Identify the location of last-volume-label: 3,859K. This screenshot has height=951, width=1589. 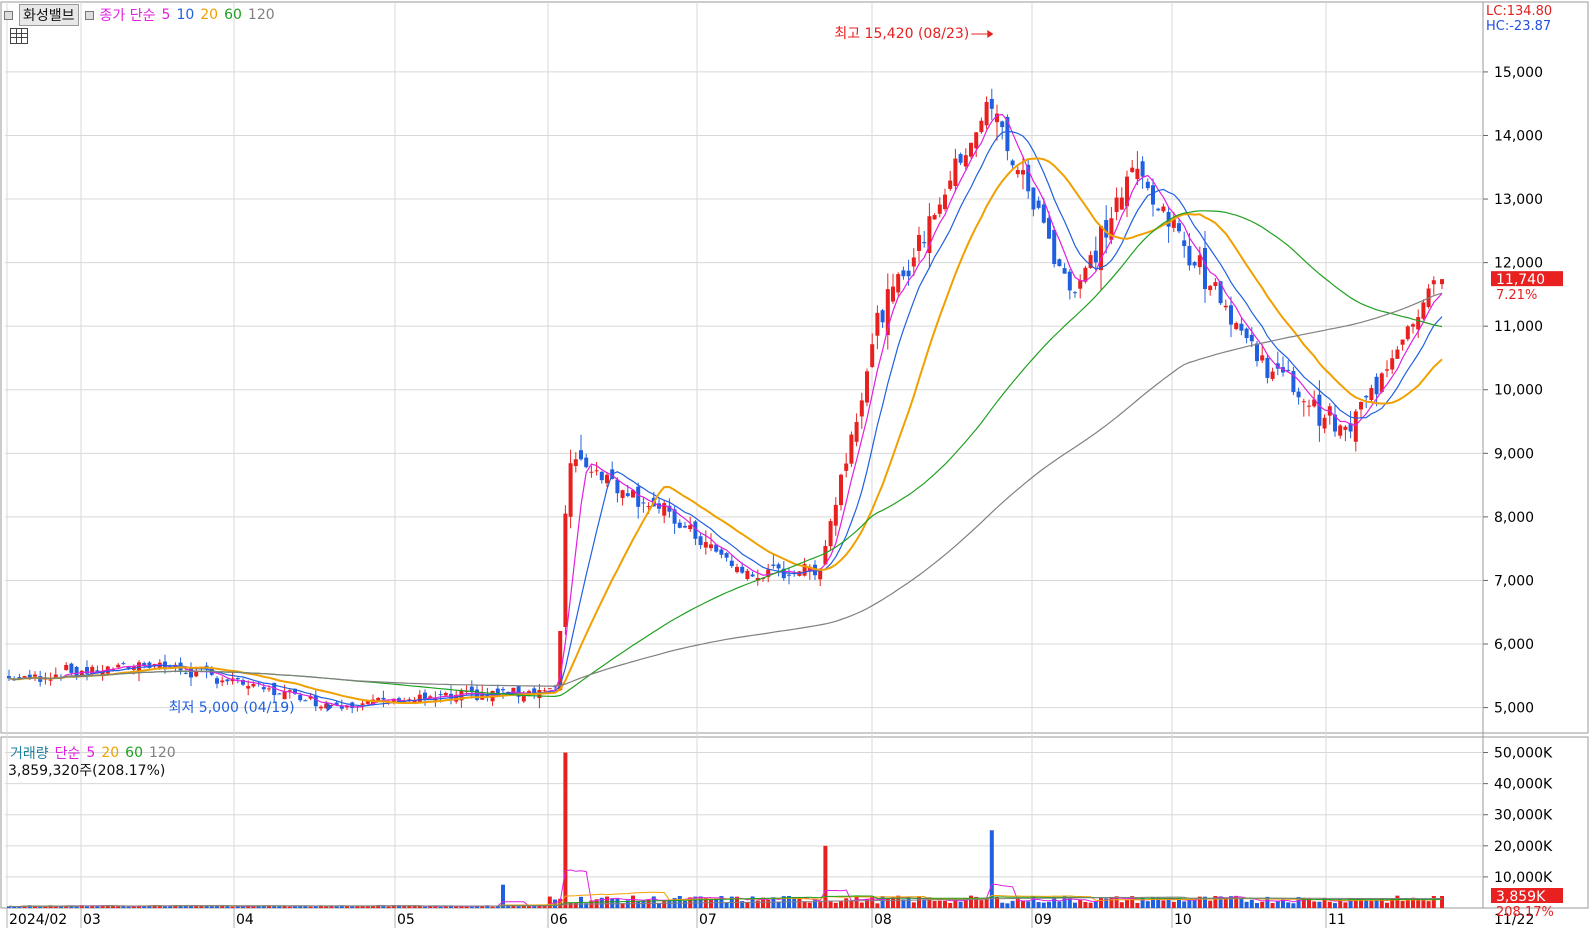
(1521, 897).